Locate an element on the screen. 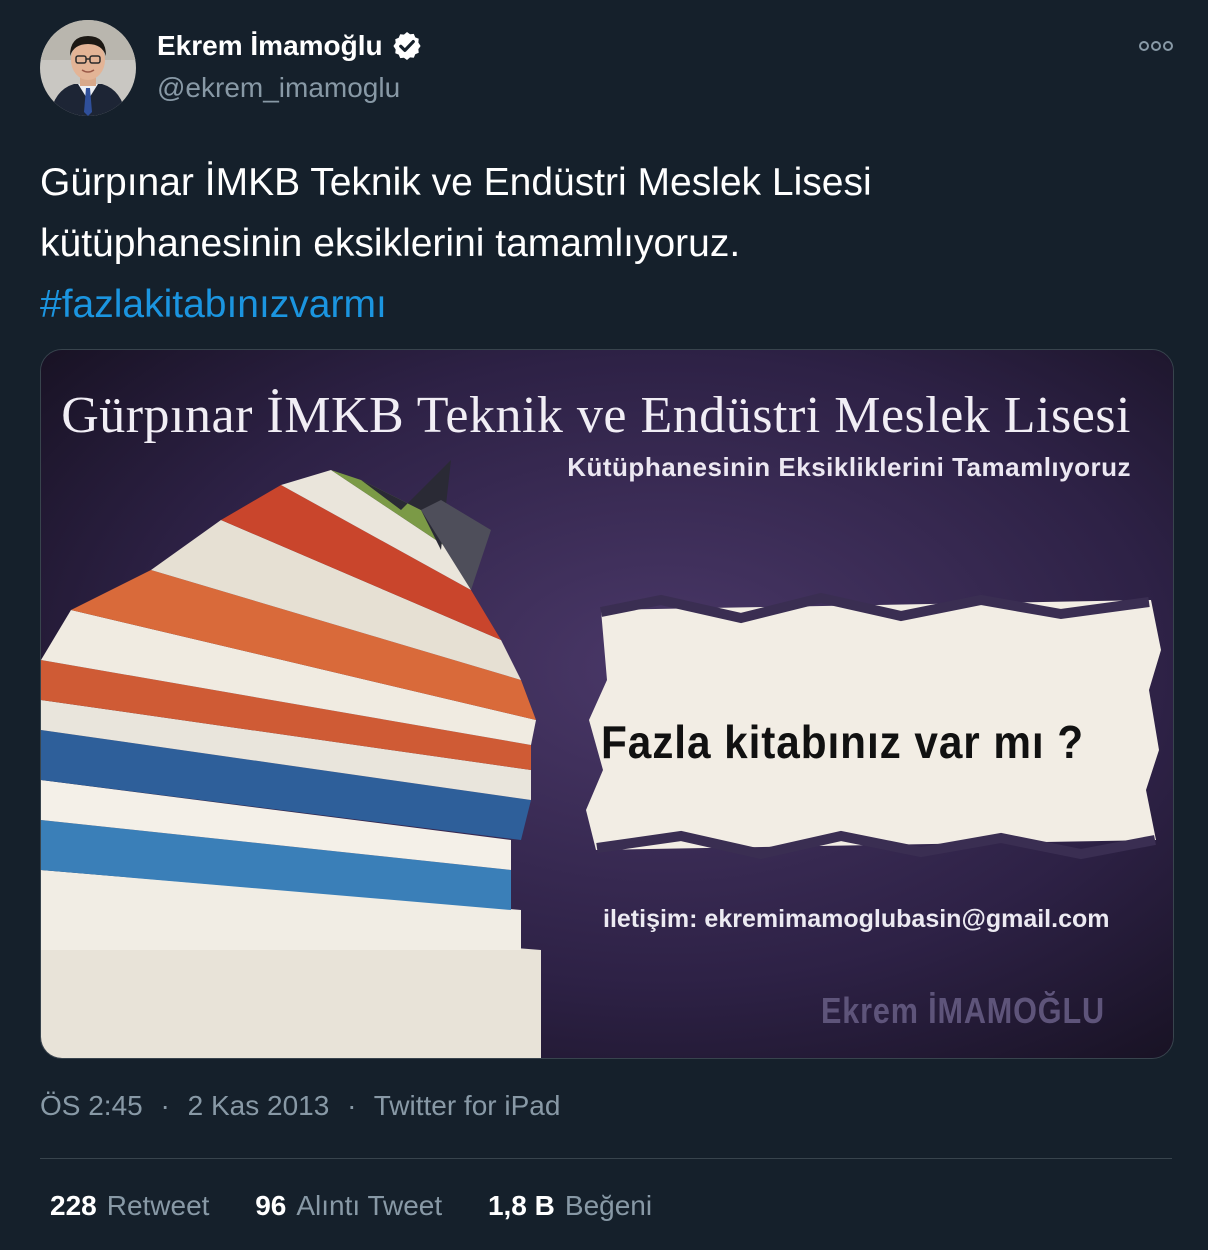 The width and height of the screenshot is (1208, 1250). tweet-time: ÖS 2:45 is located at coordinates (91, 1105).